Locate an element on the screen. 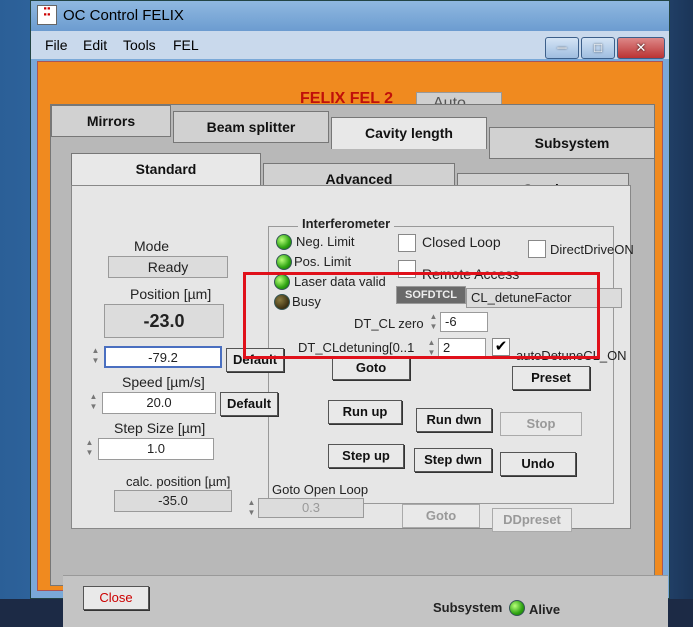 This screenshot has height=627, width=693. subtab-standard: Standard is located at coordinates (166, 169).